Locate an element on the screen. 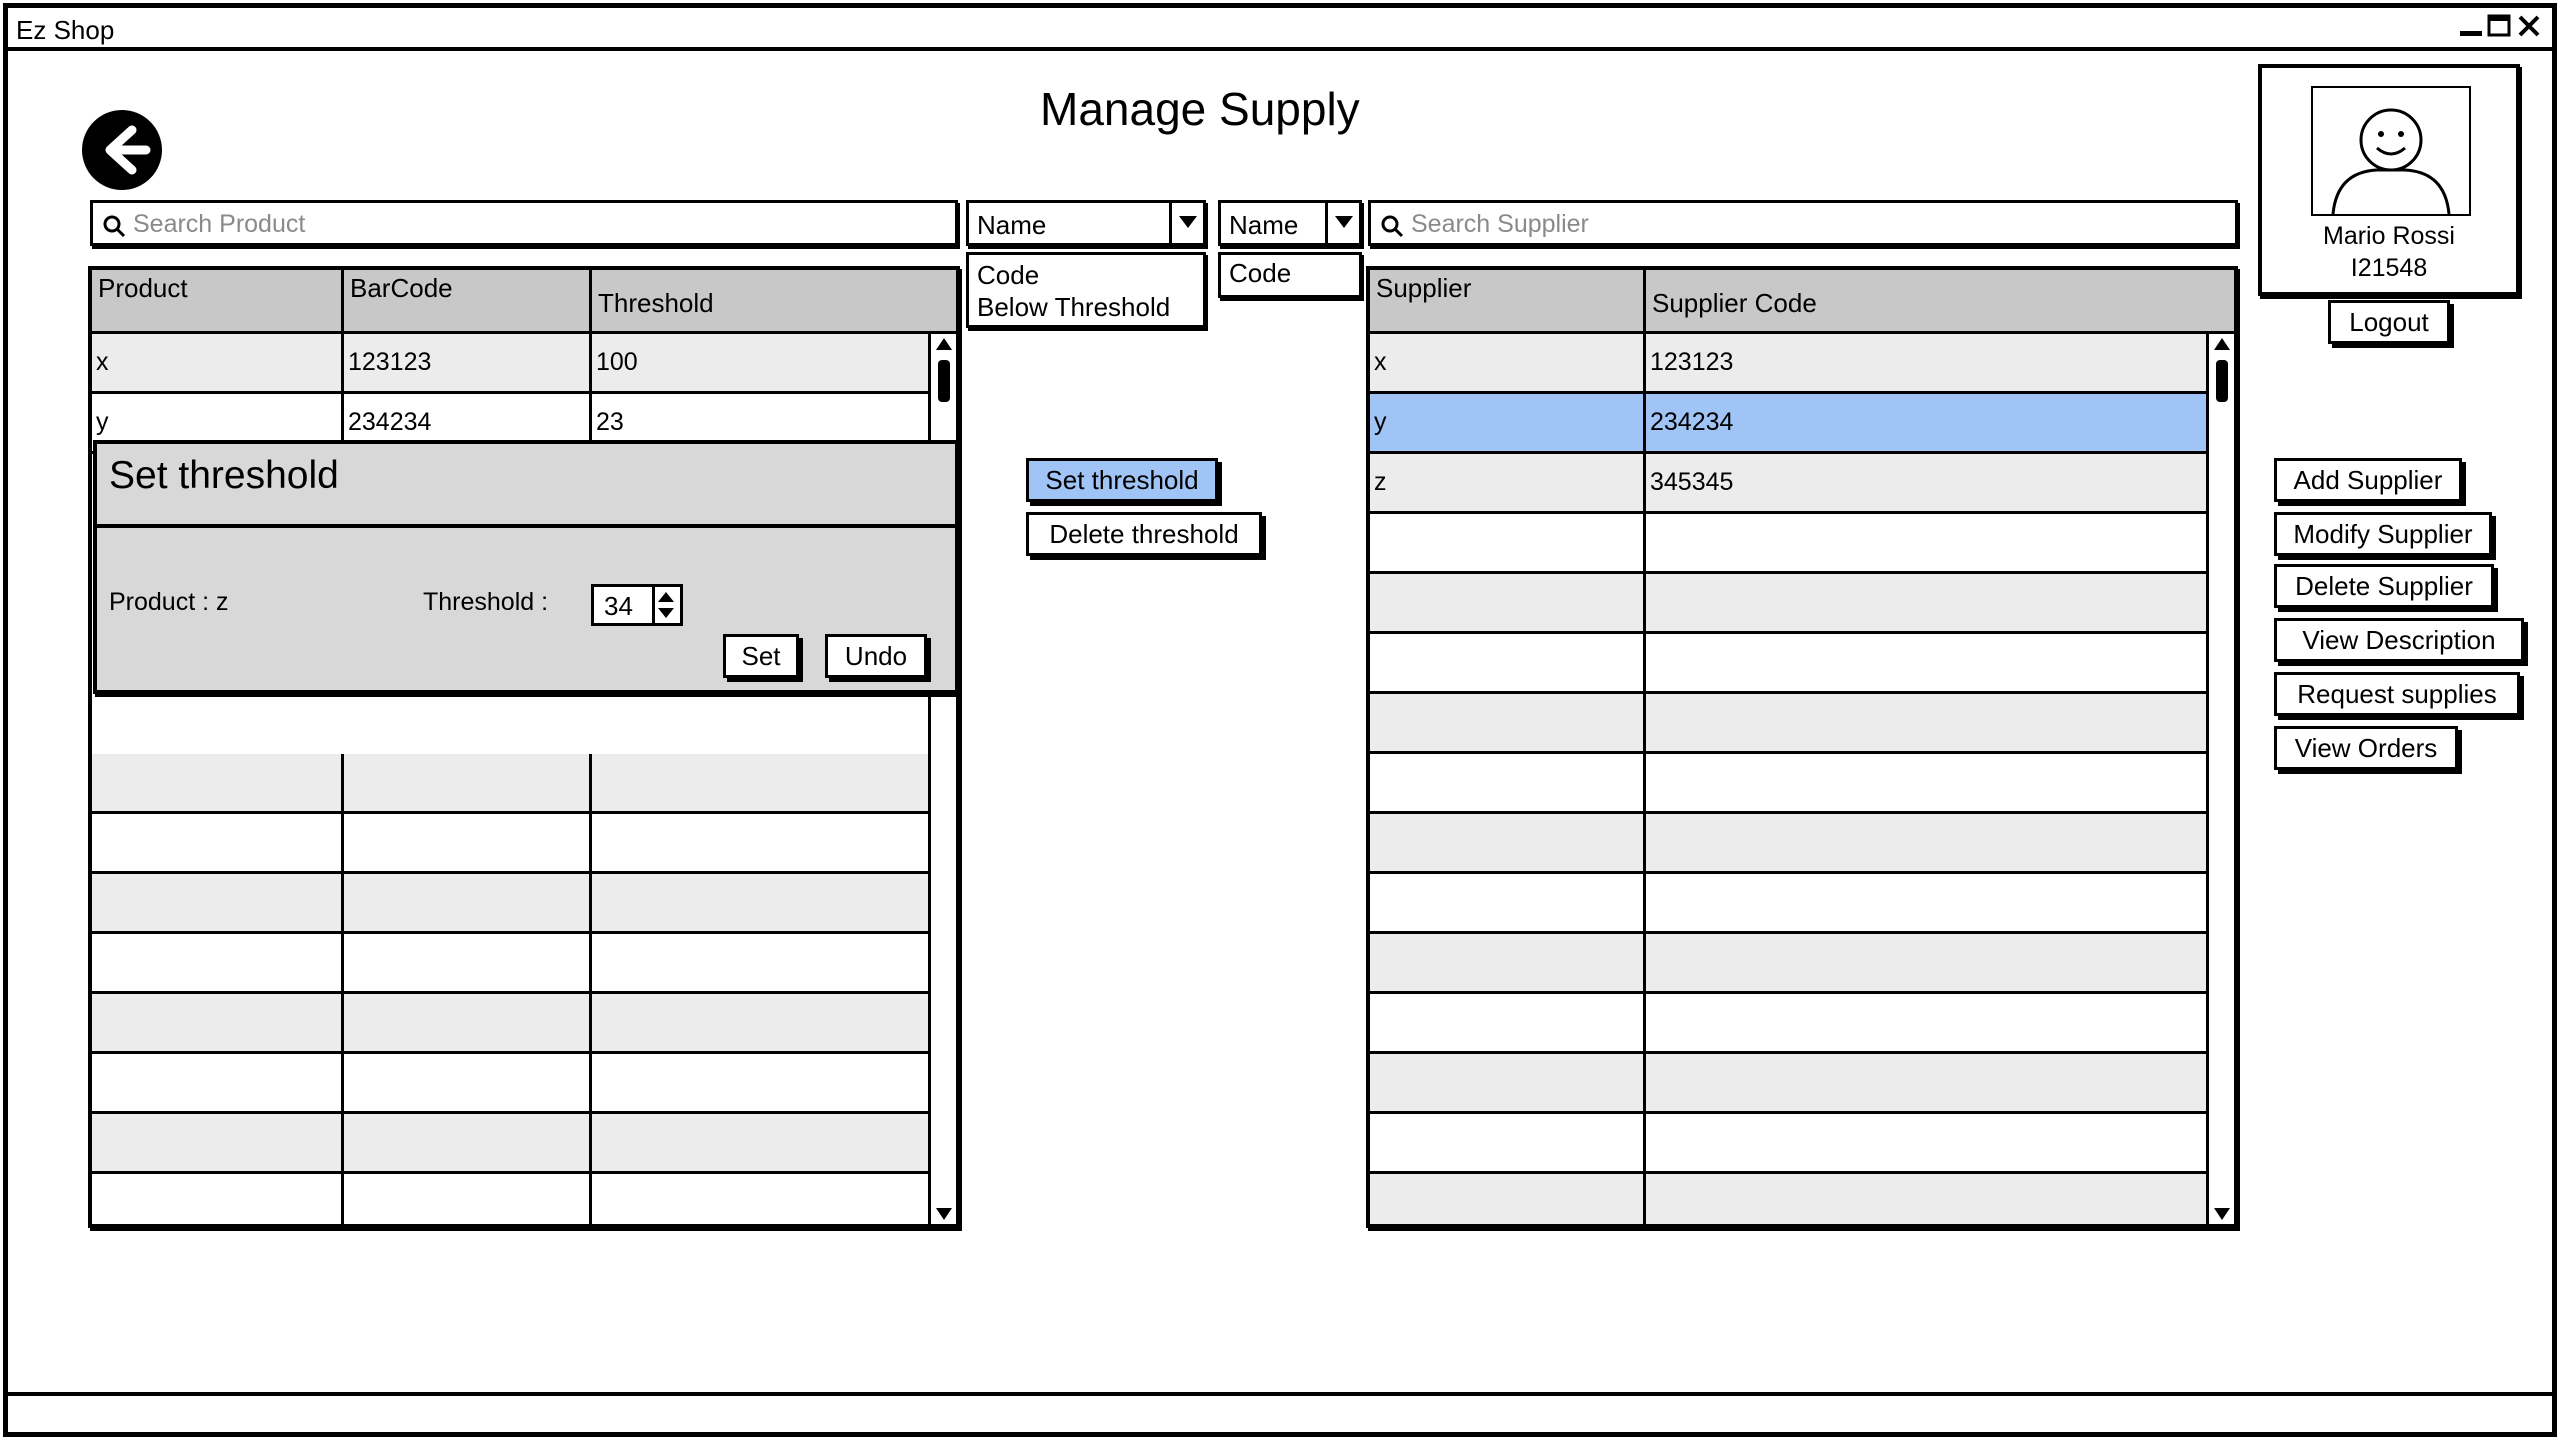 The width and height of the screenshot is (2560, 1440). supplier-cell: x is located at coordinates (1508, 362).